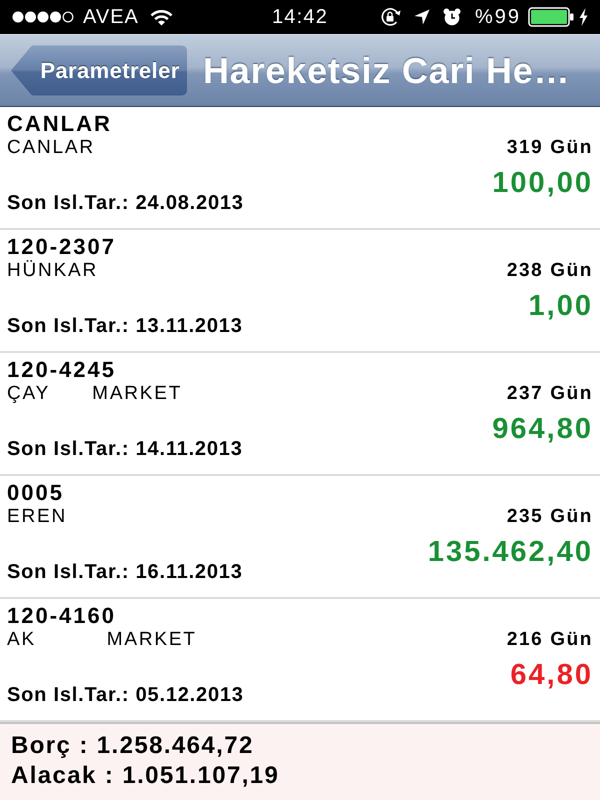 The height and width of the screenshot is (800, 600). I want to click on battery-percentage: %99, so click(497, 17).